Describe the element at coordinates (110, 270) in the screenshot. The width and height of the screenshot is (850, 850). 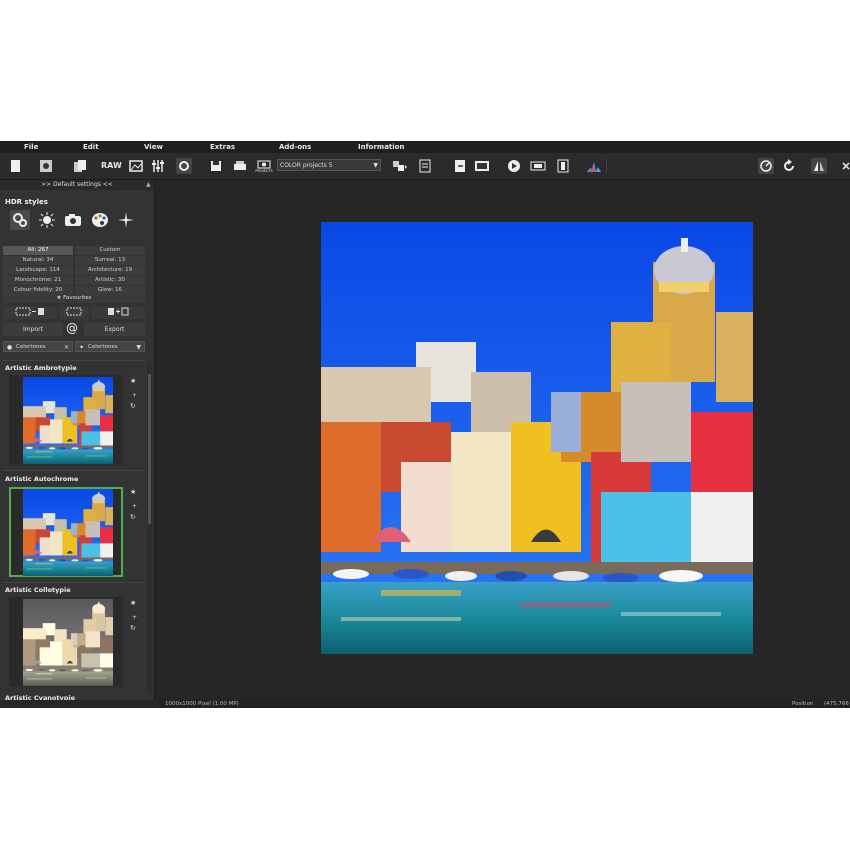
I see `category-architecture: Architecture: 19` at that location.